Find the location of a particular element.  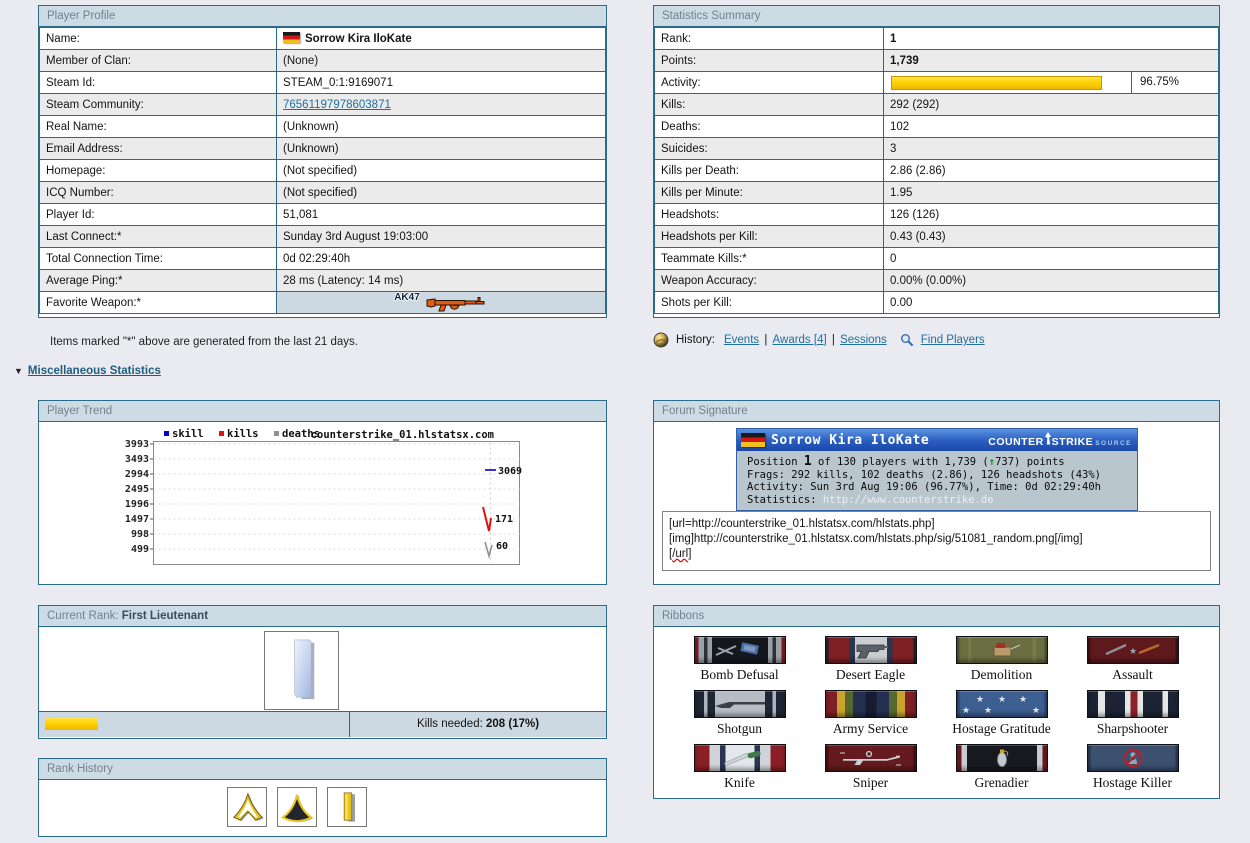

sniper-icon is located at coordinates (871, 758).